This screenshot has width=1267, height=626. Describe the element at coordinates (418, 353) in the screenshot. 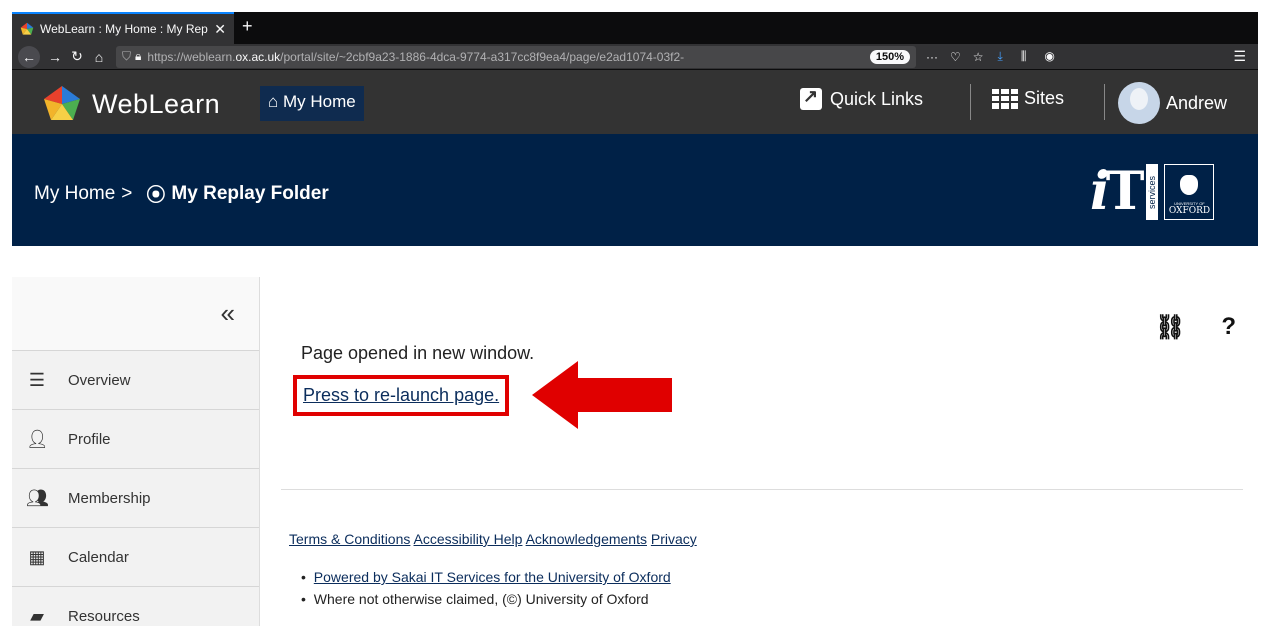

I see `opened-message: Page opened in new window.` at that location.